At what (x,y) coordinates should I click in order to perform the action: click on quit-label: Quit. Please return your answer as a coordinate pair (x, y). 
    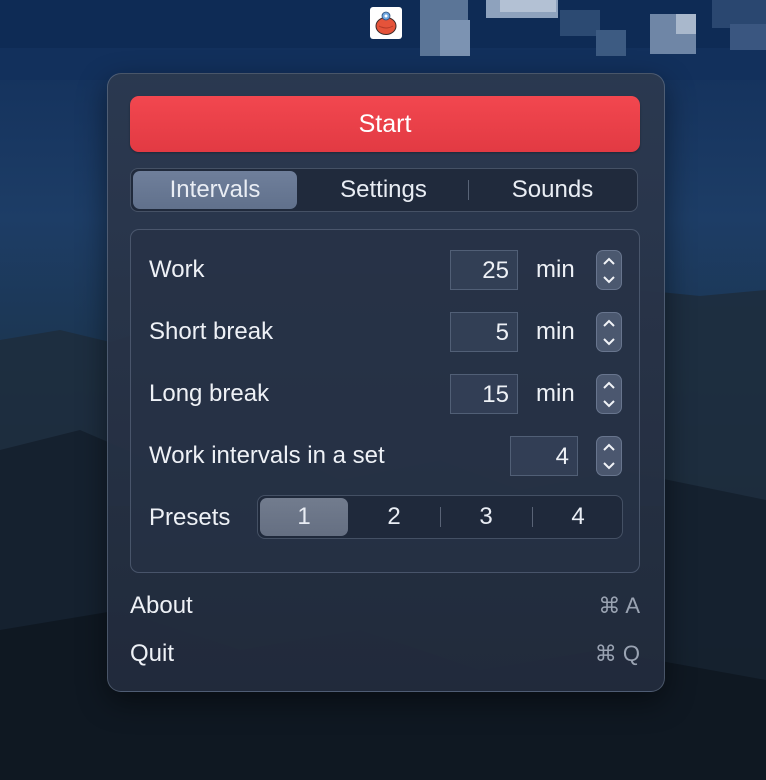
    Looking at the image, I should click on (152, 653).